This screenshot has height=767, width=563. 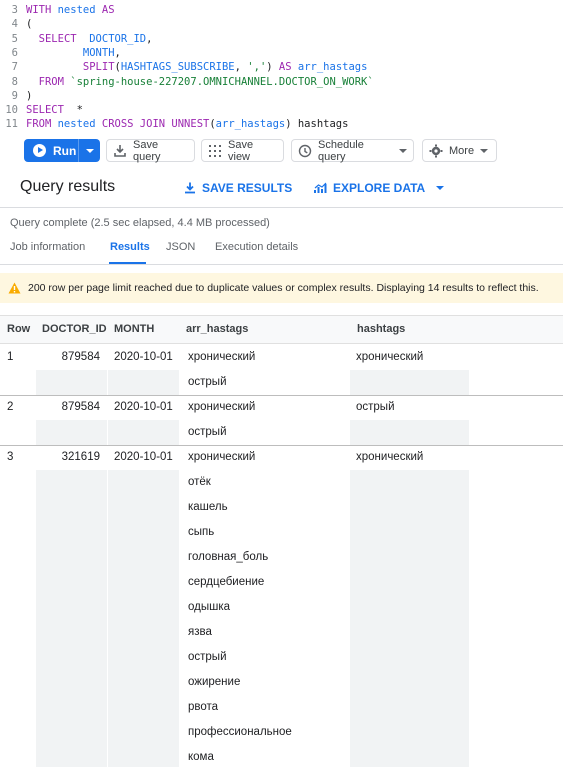 I want to click on more-button: More, so click(x=459, y=150).